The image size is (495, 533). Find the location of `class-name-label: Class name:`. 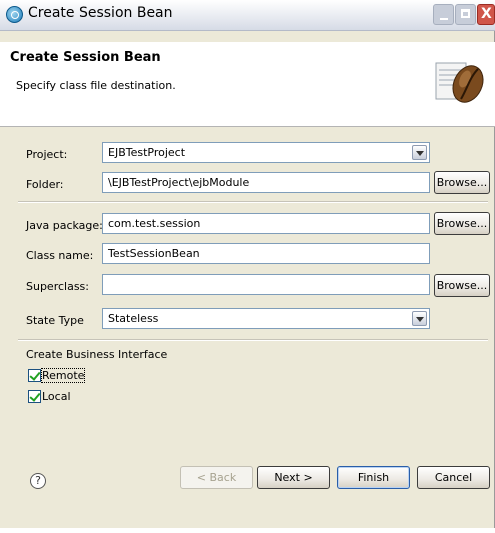

class-name-label: Class name: is located at coordinates (60, 255).